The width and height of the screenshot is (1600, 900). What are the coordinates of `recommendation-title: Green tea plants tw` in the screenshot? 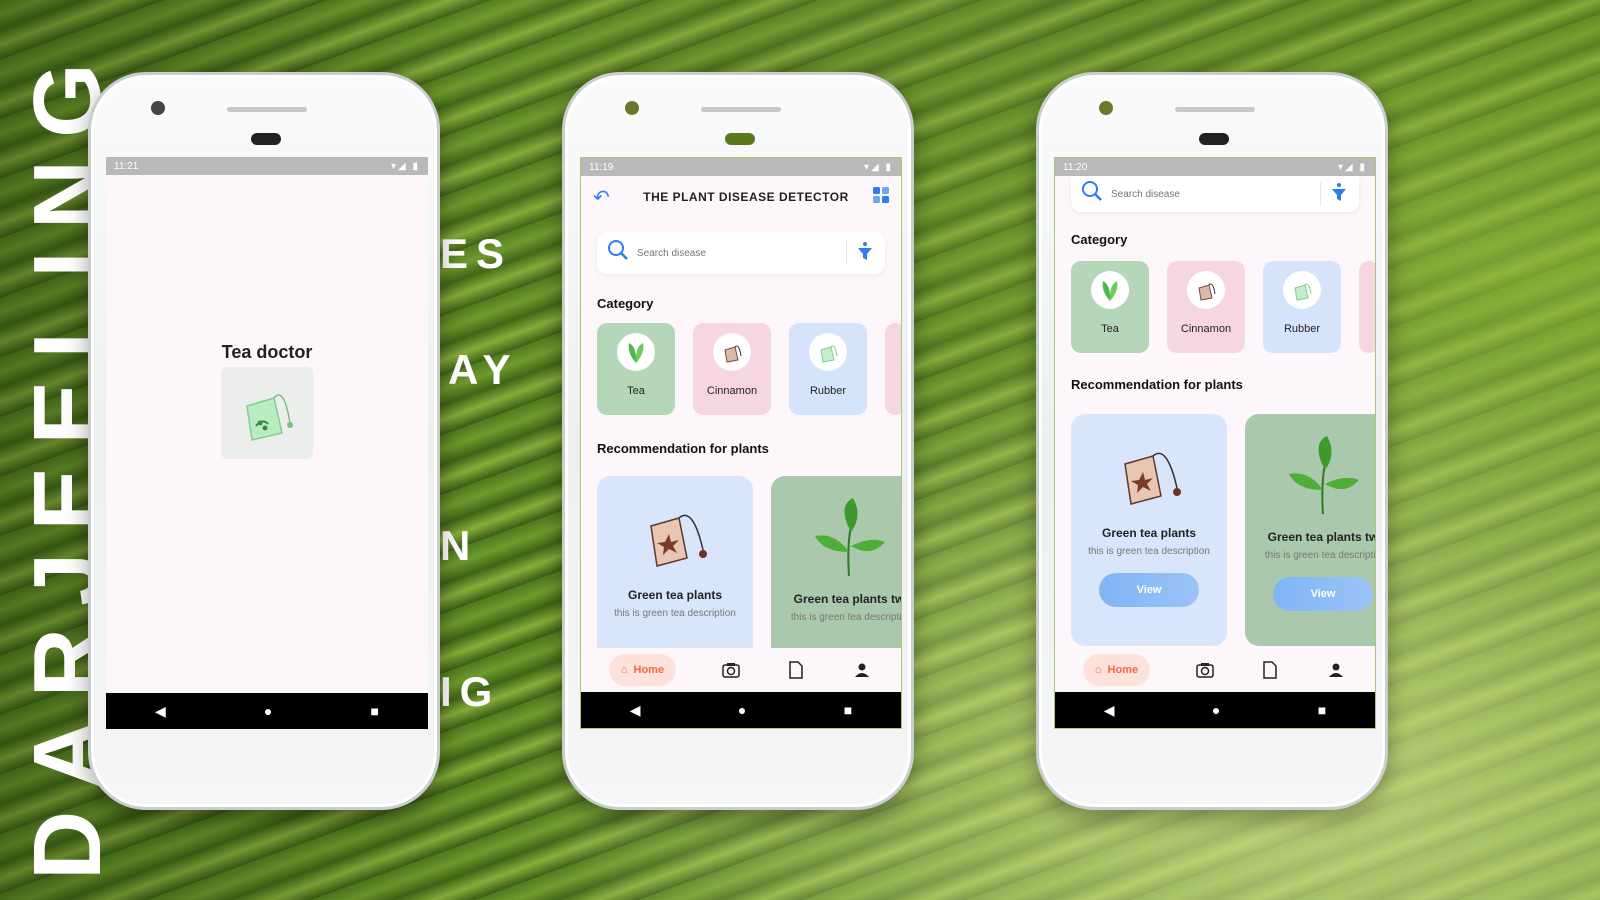 It's located at (847, 599).